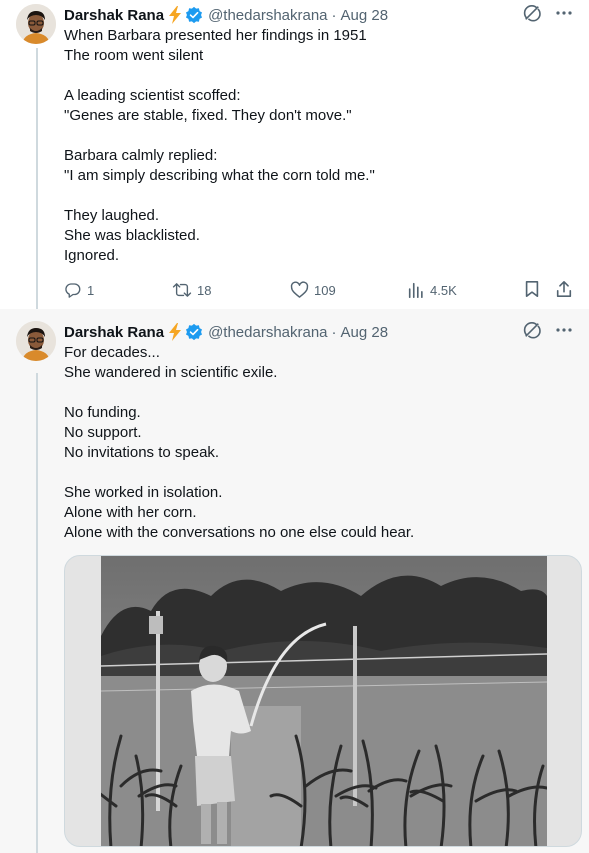  Describe the element at coordinates (73, 290) in the screenshot. I see `reply-icon` at that location.